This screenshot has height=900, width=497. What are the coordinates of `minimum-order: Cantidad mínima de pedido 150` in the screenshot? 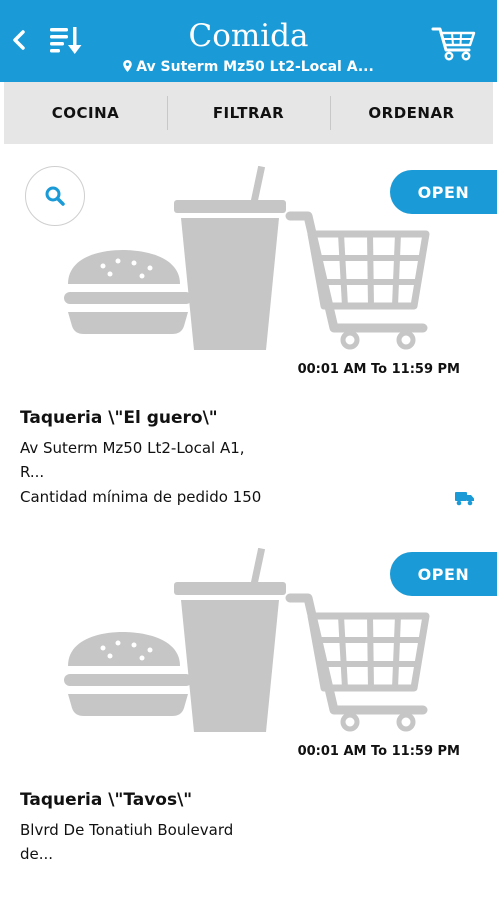 It's located at (141, 497).